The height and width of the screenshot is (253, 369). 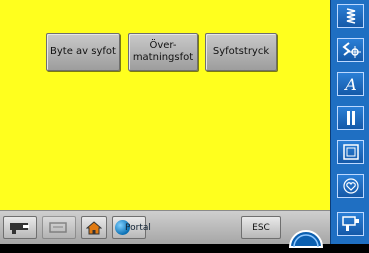 I want to click on sidebar-item-stitch-select, so click(x=350, y=16).